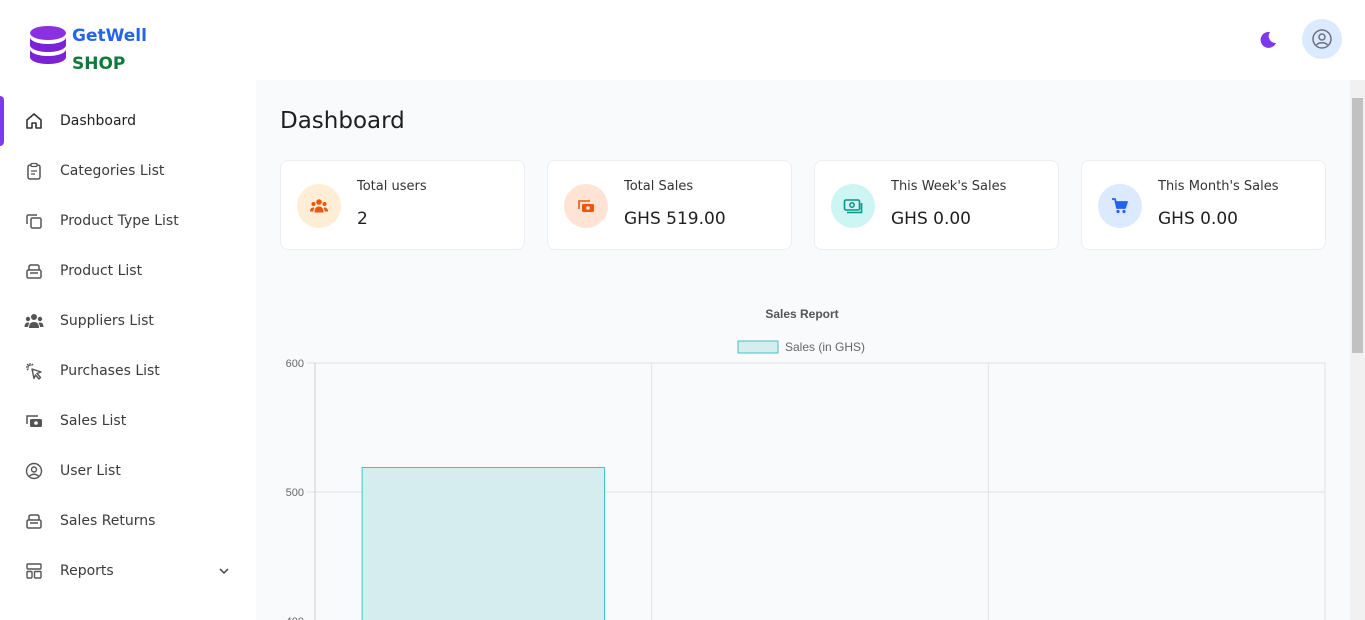  I want to click on brand-logo: GetWell SHOP, so click(87, 50).